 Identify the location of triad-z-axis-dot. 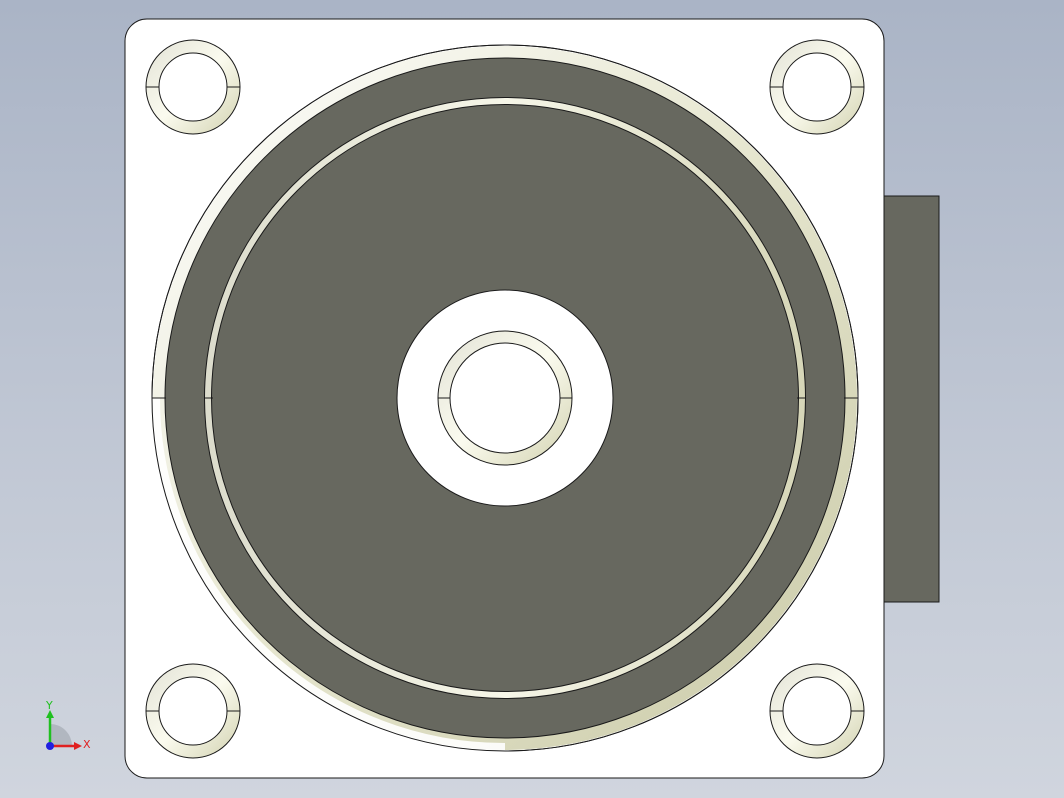
(50, 746).